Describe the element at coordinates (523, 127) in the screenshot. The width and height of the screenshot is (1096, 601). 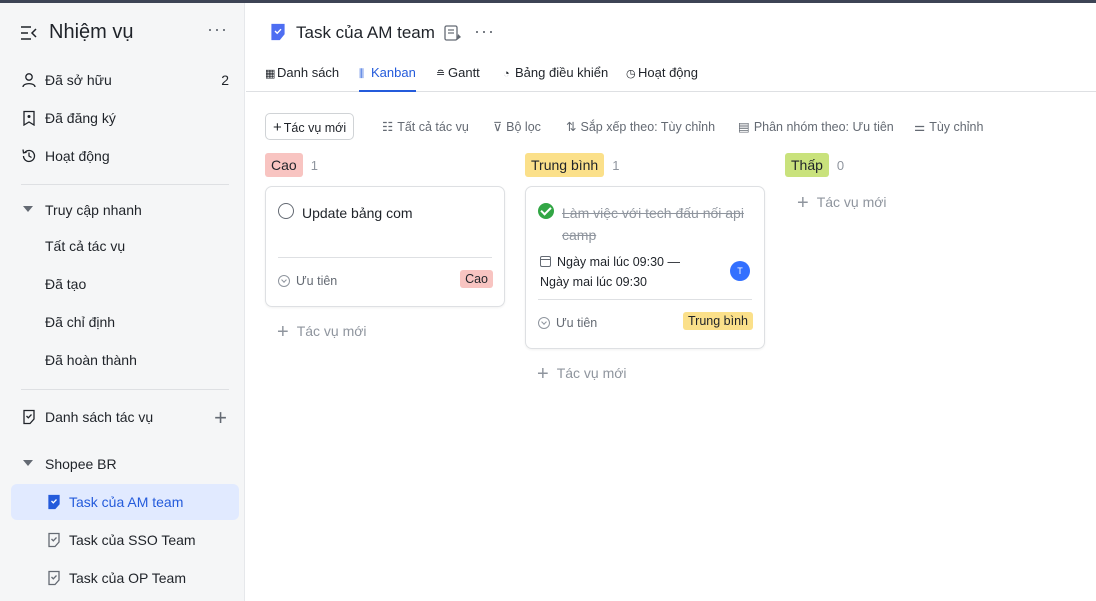
I see `toolbar-label: Bộ lọc` at that location.